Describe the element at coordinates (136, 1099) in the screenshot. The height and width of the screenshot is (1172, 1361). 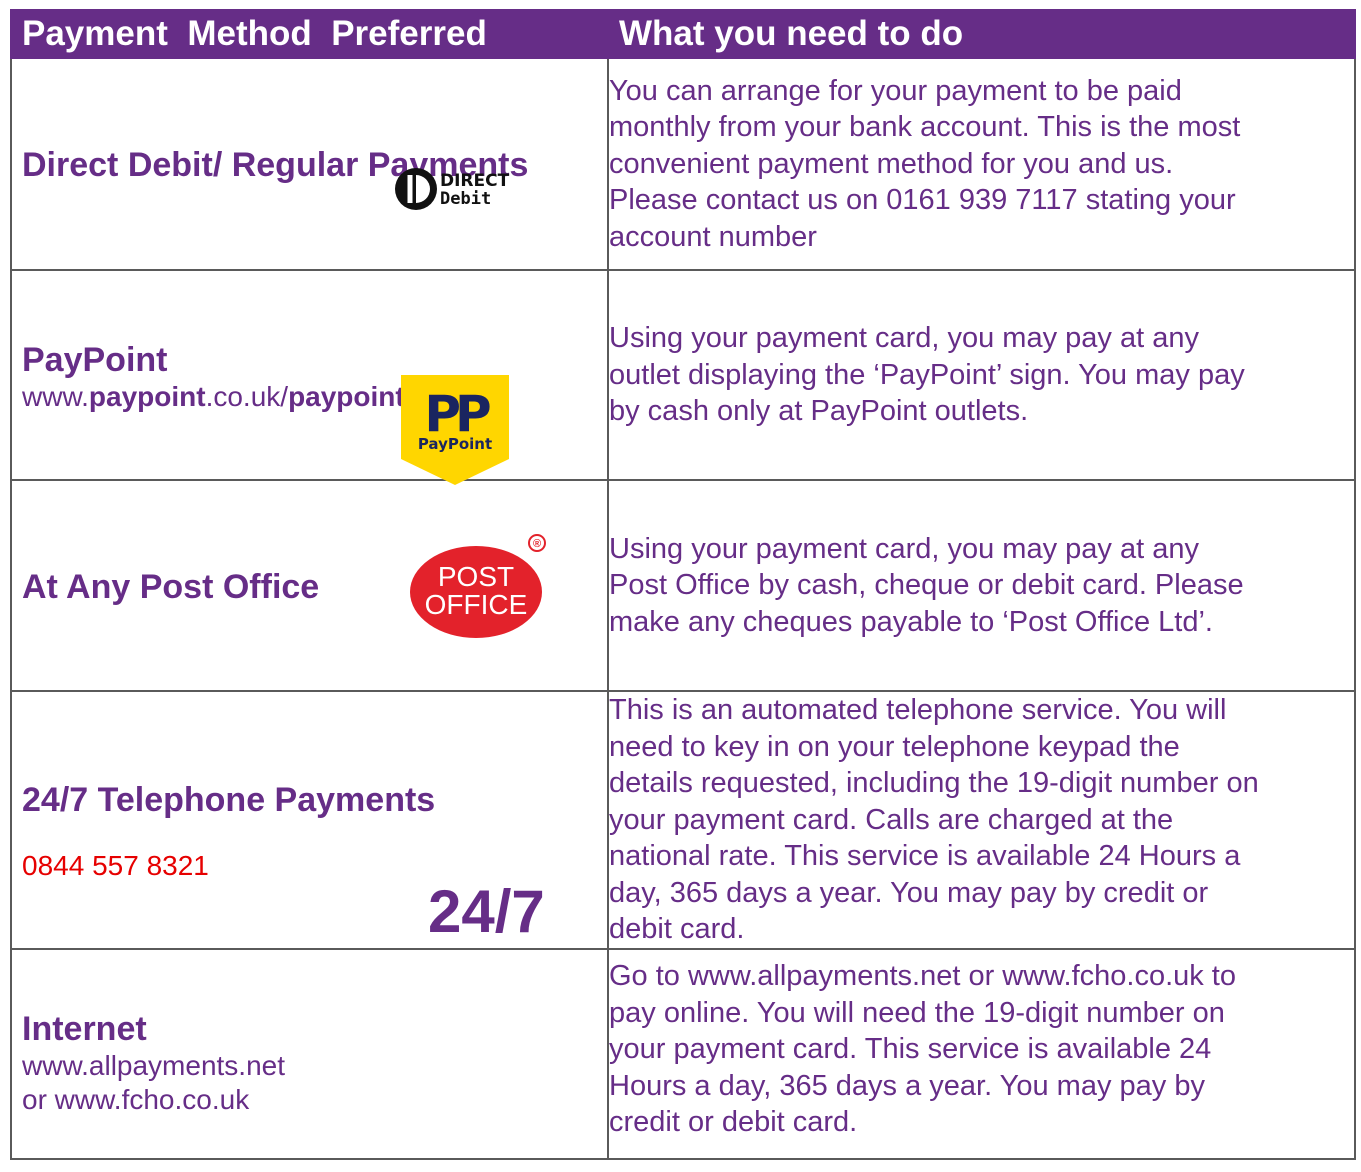
I see `internet-link-fcho: or www.fcho.co.uk` at that location.